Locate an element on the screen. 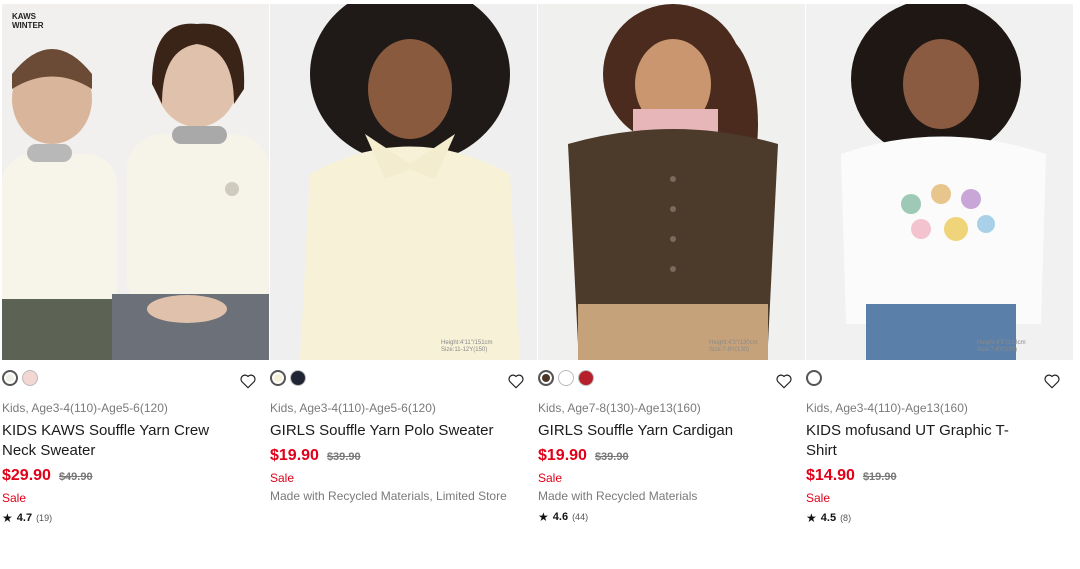  rating-score: 4.6 is located at coordinates (560, 517).